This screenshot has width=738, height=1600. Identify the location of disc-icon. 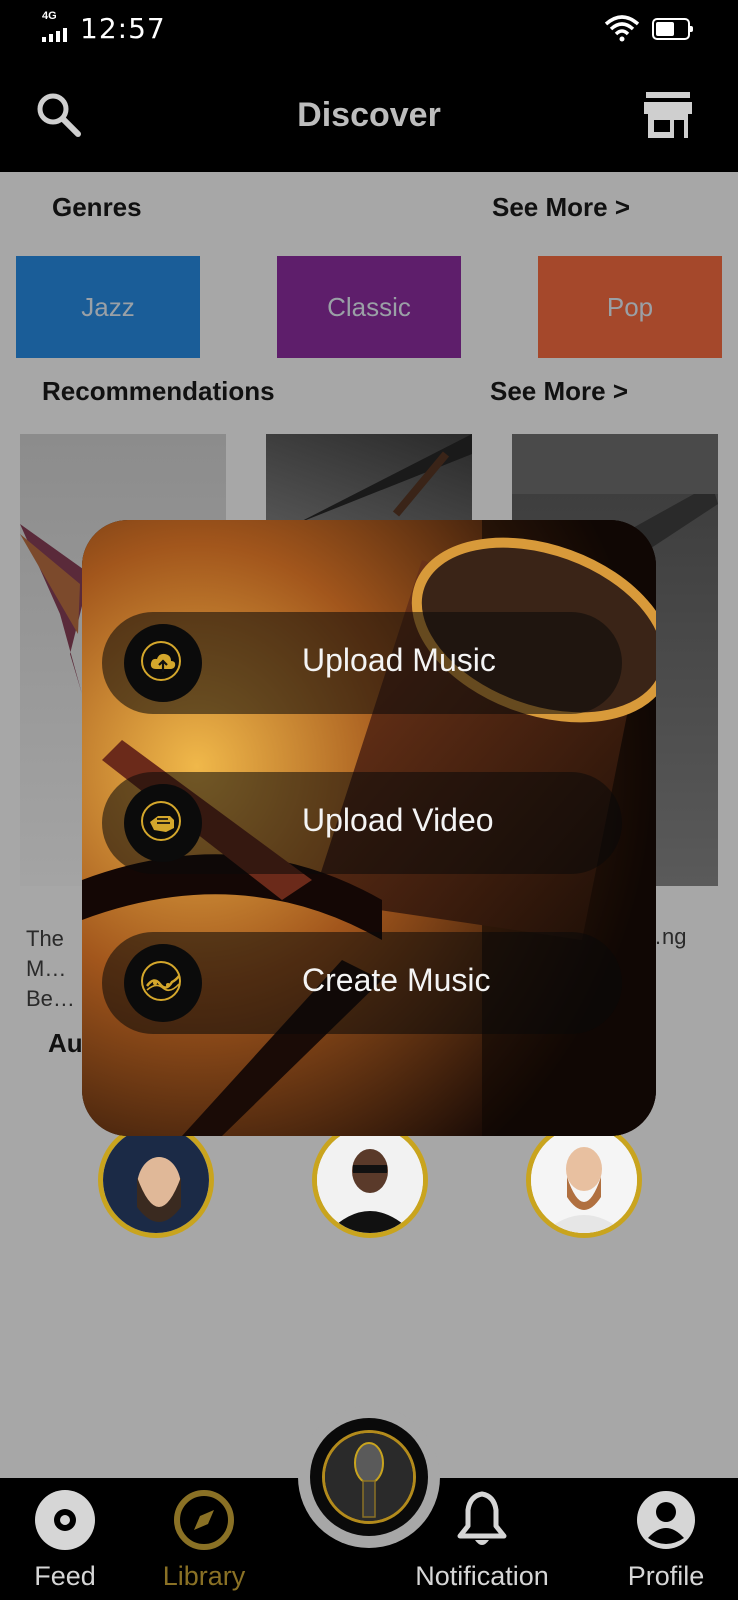
(65, 1520).